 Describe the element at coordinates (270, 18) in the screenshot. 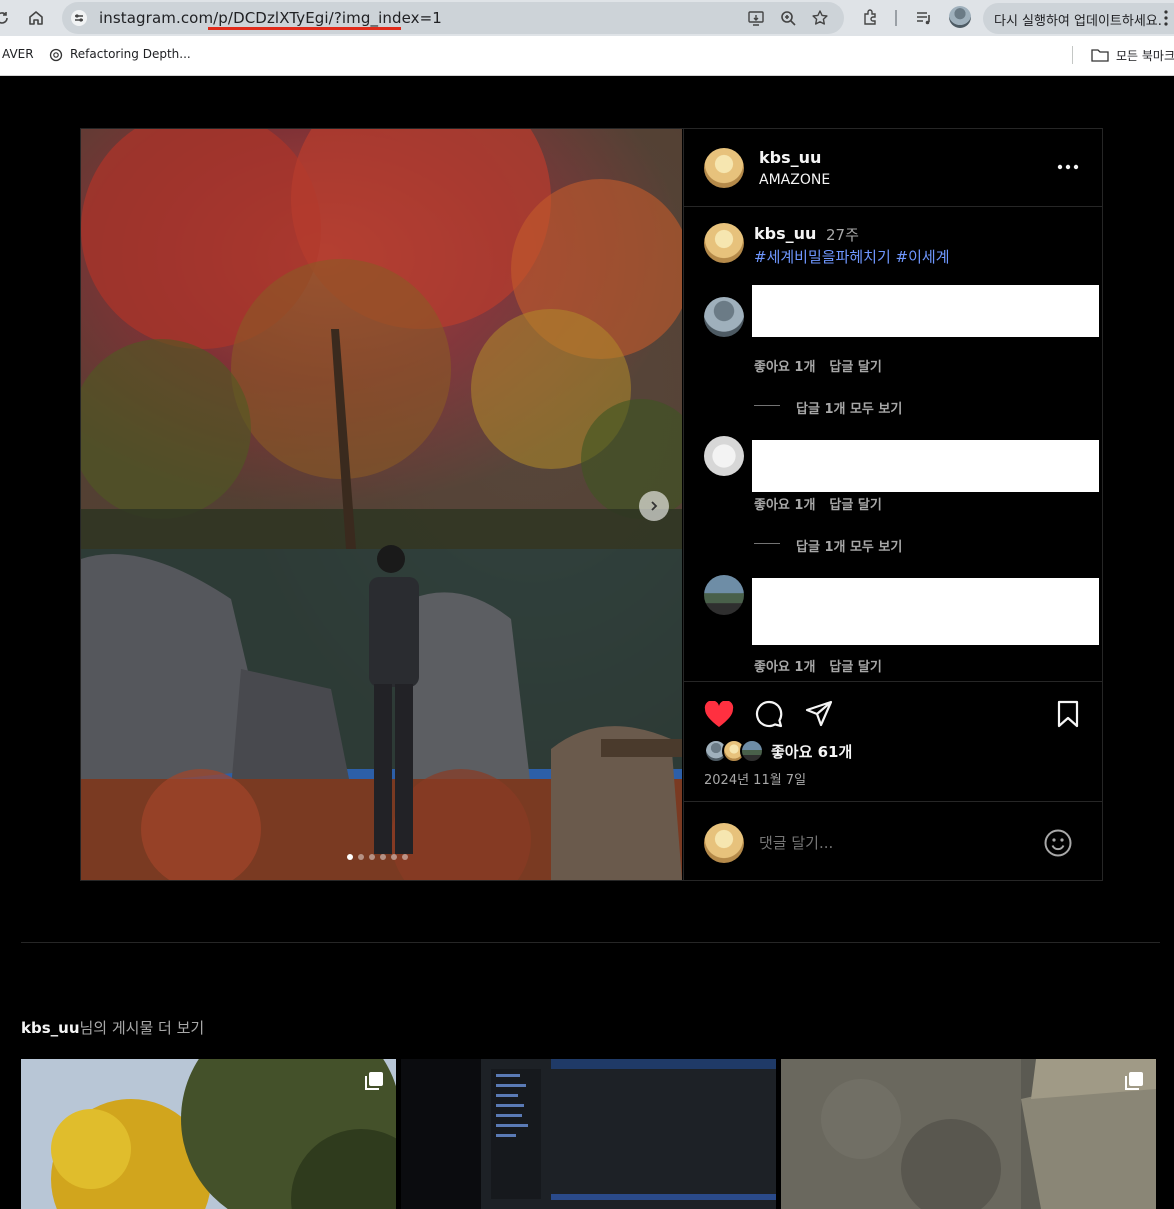

I see `url-text: instagram.com/p/DCDzlXTyEgi/?img_index=1` at that location.